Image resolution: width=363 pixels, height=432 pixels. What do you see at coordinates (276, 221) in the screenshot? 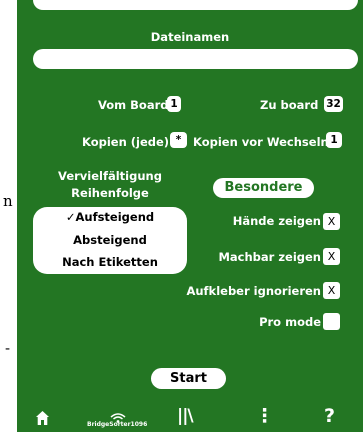
I see `show-hands-label: Hände zeigen` at bounding box center [276, 221].